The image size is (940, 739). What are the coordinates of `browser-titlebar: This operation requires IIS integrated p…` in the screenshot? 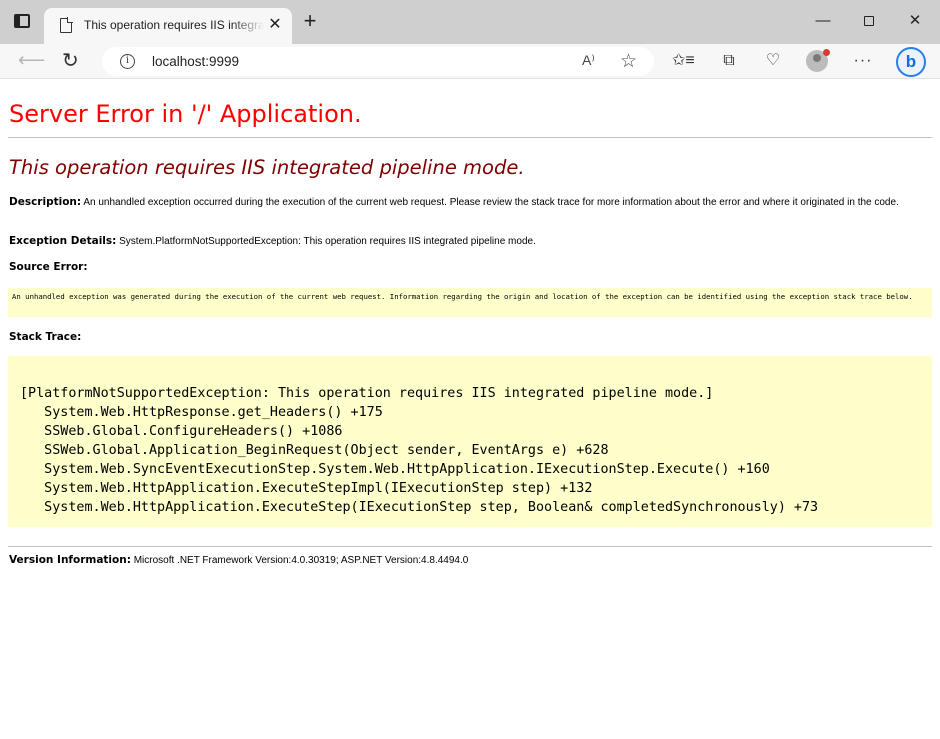 It's located at (470, 22).